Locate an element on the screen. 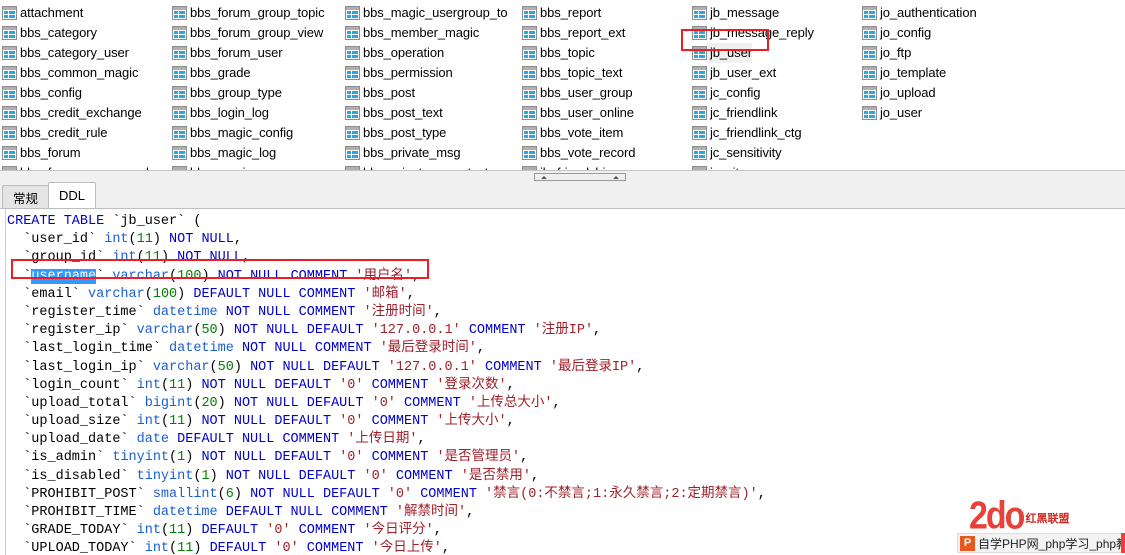 The width and height of the screenshot is (1125, 555). code-token: int is located at coordinates (157, 548).